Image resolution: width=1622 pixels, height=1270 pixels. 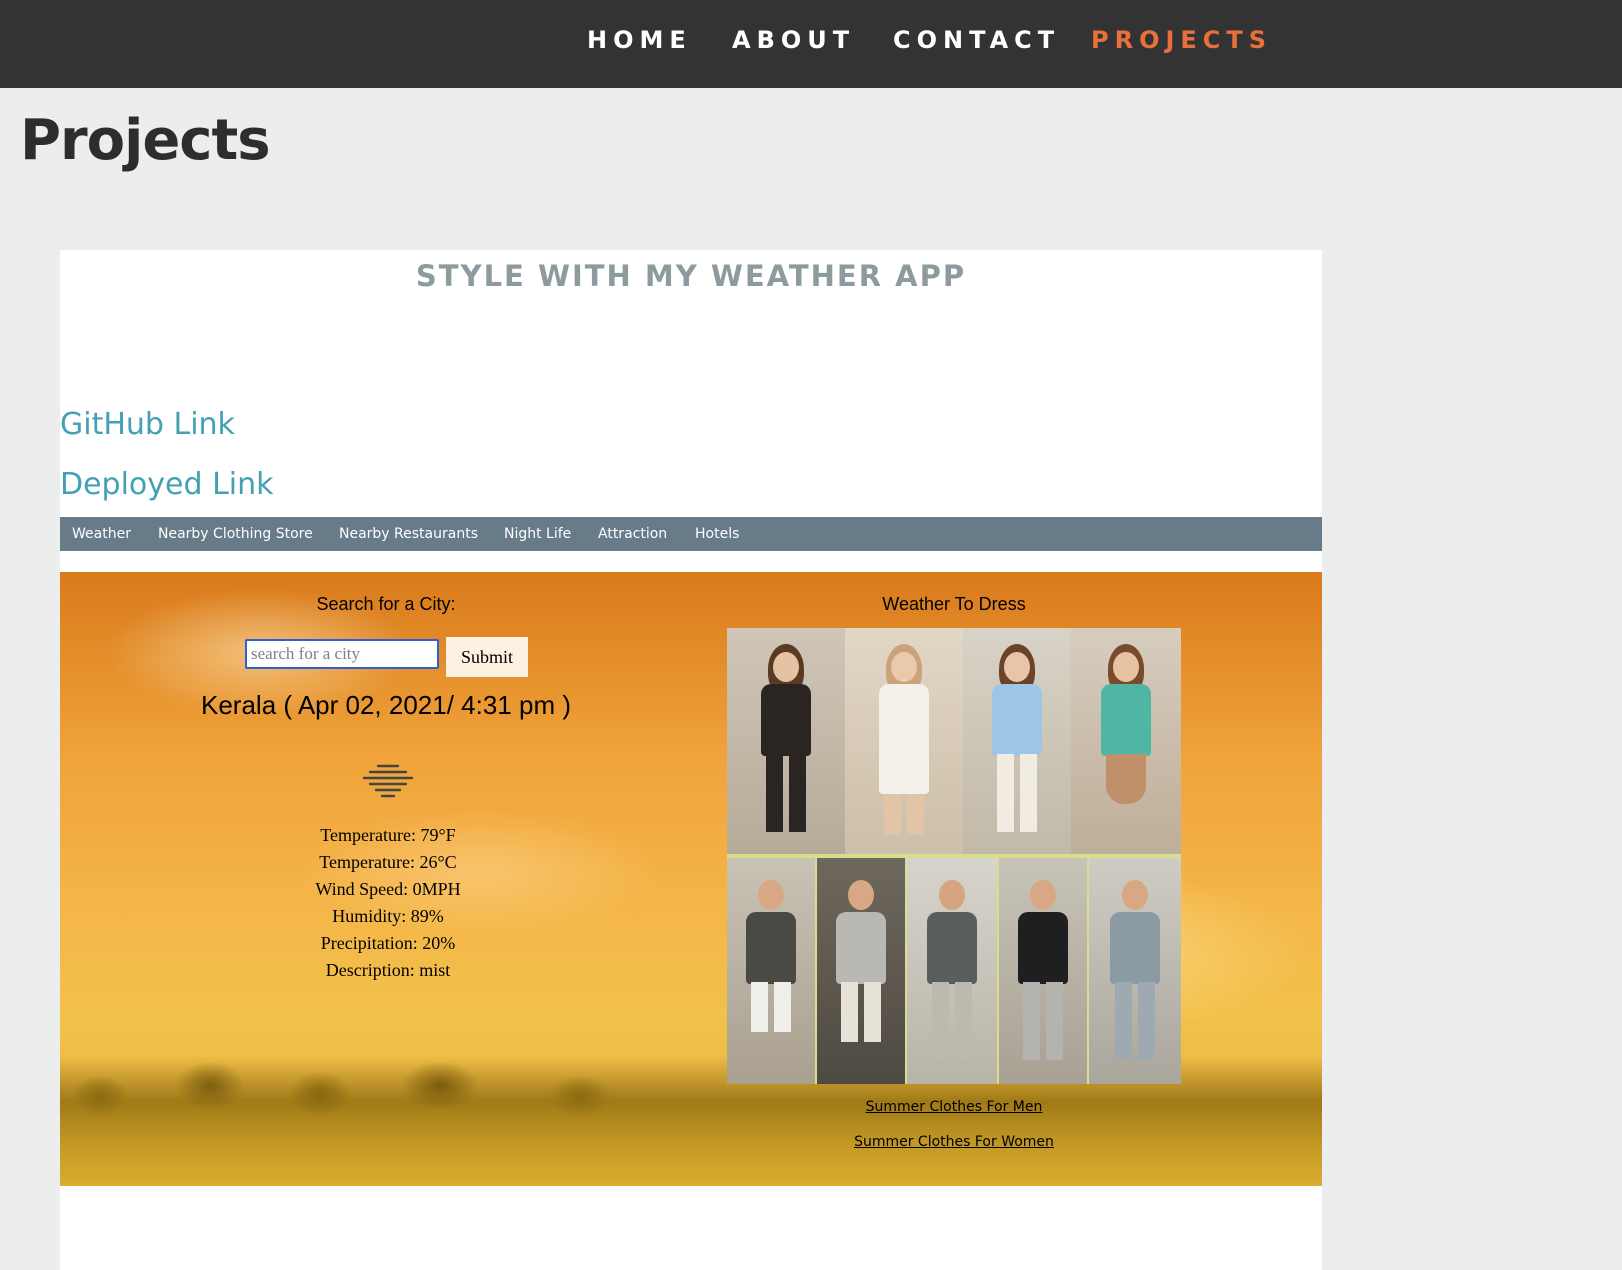 What do you see at coordinates (101, 534) in the screenshot?
I see `app-nav-weather: Weather` at bounding box center [101, 534].